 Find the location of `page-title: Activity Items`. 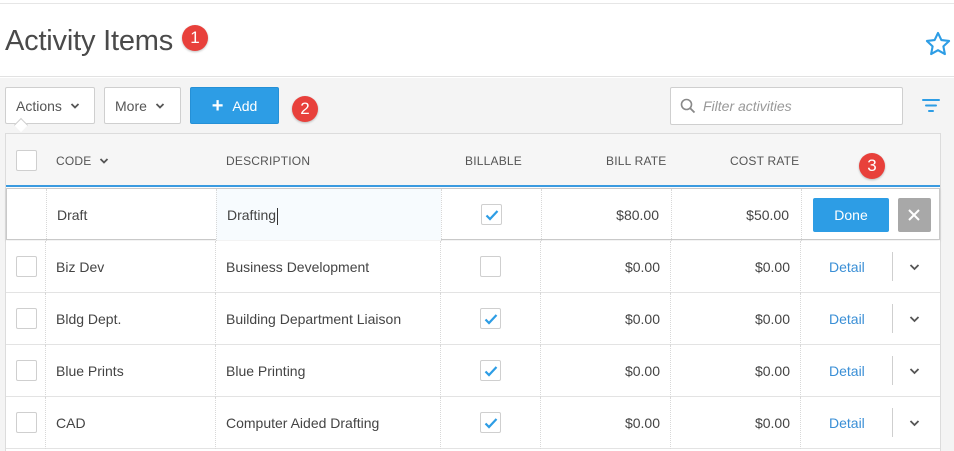

page-title: Activity Items is located at coordinates (89, 41).